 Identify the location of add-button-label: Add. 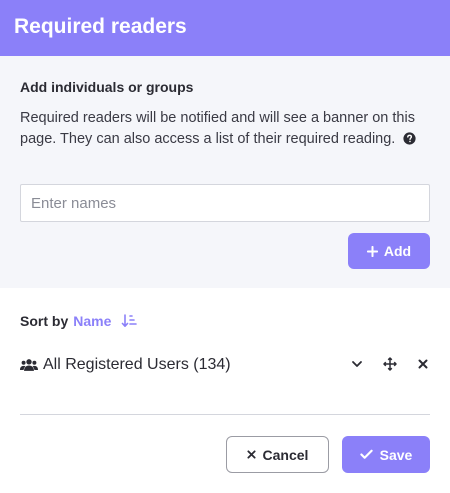
(397, 251).